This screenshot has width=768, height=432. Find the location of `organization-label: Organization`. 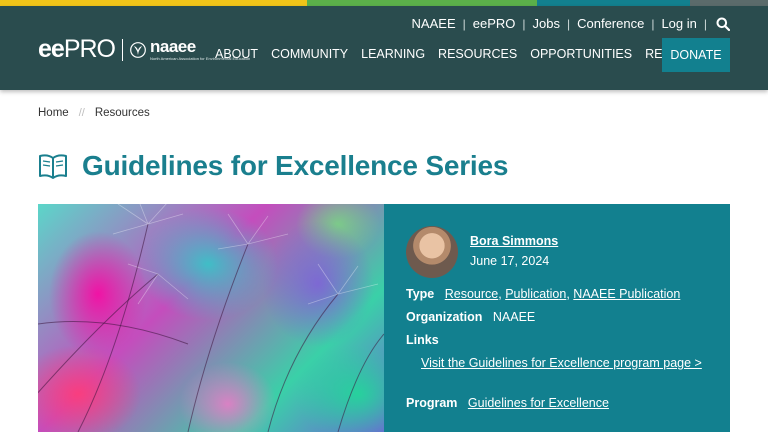

organization-label: Organization is located at coordinates (444, 317).